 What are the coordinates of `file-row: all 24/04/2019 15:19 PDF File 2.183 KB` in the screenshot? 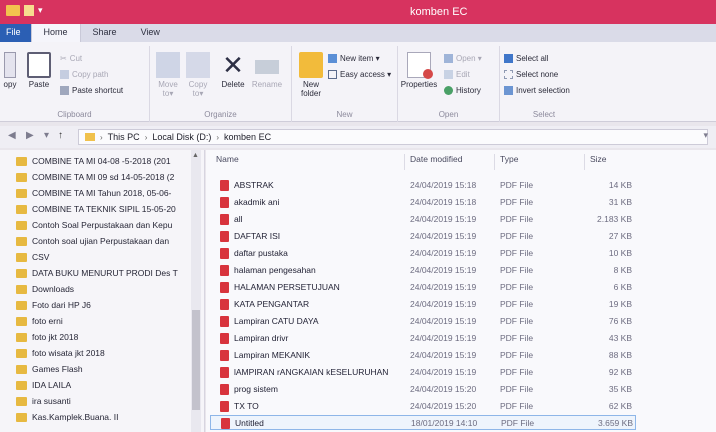 It's located at (423, 219).